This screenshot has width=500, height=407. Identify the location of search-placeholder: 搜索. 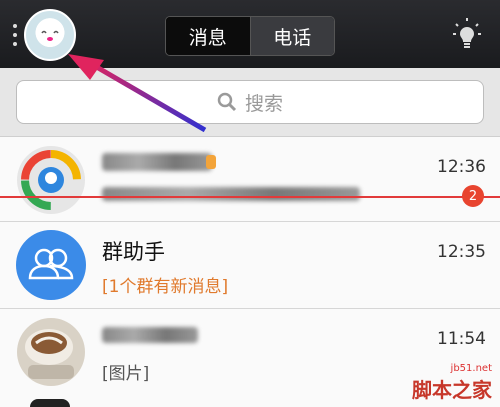
(263, 103).